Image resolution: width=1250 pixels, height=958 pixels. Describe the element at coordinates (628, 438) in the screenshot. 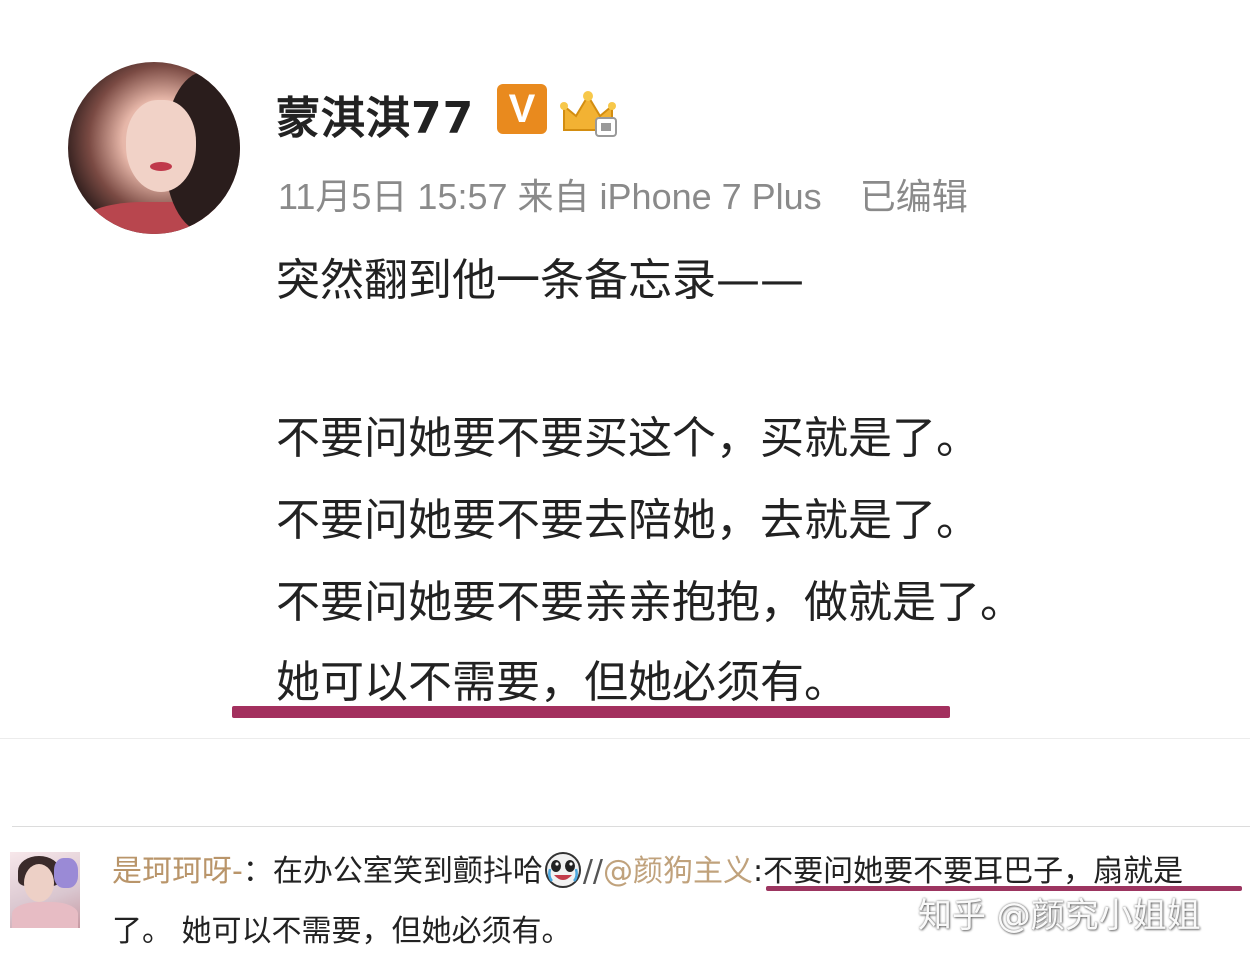

I see `post-text-line: 不要问她要不要买这个，买就是了。` at that location.